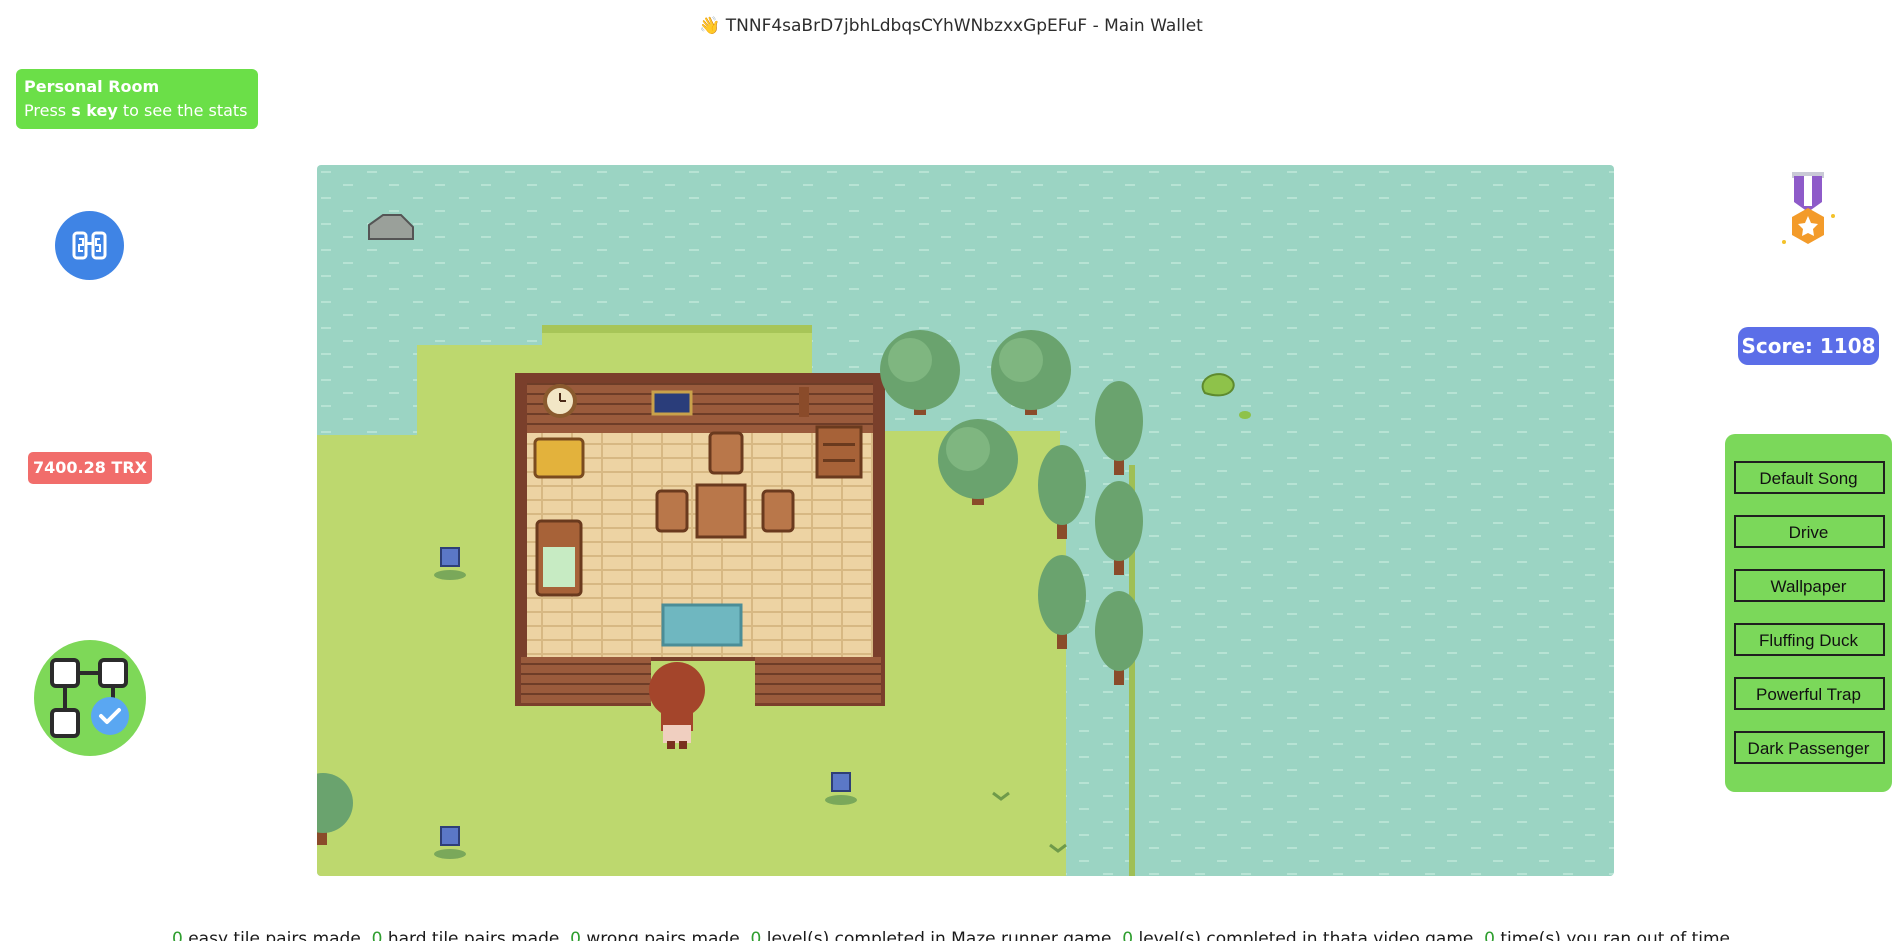 Image resolution: width=1902 pixels, height=941 pixels. Describe the element at coordinates (700, 539) in the screenshot. I see `house` at that location.